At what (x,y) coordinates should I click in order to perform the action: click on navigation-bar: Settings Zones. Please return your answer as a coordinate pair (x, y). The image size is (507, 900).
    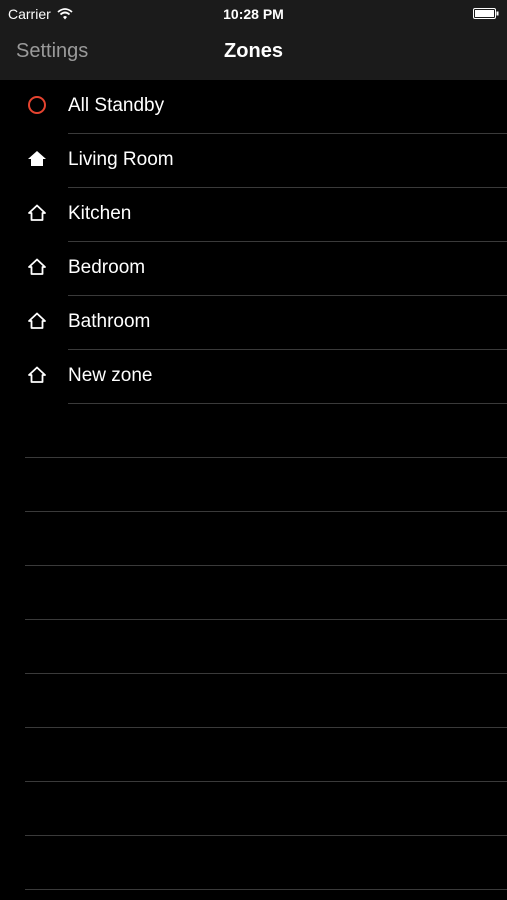
    Looking at the image, I should click on (253, 54).